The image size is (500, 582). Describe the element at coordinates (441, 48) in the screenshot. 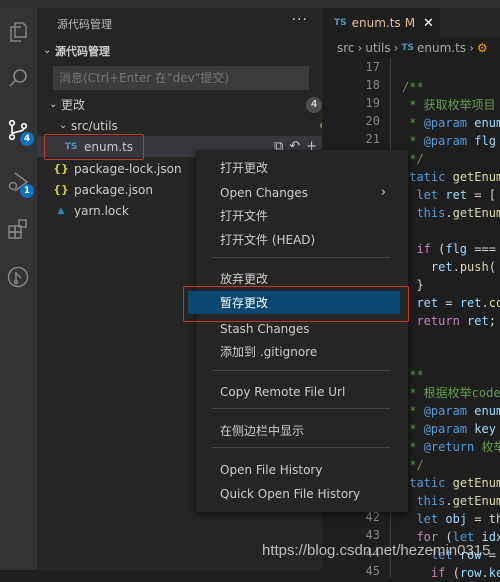

I see `breadcrumb-item: enum.ts` at that location.